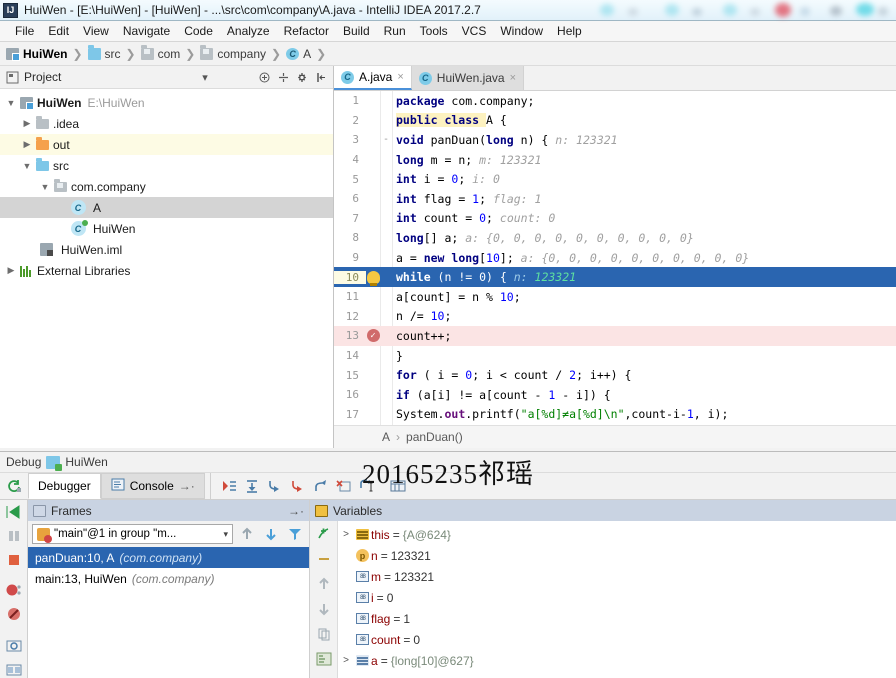 This screenshot has width=896, height=678. Describe the element at coordinates (617, 534) in the screenshot. I see `variable-row-this: > this = {A@624}` at that location.